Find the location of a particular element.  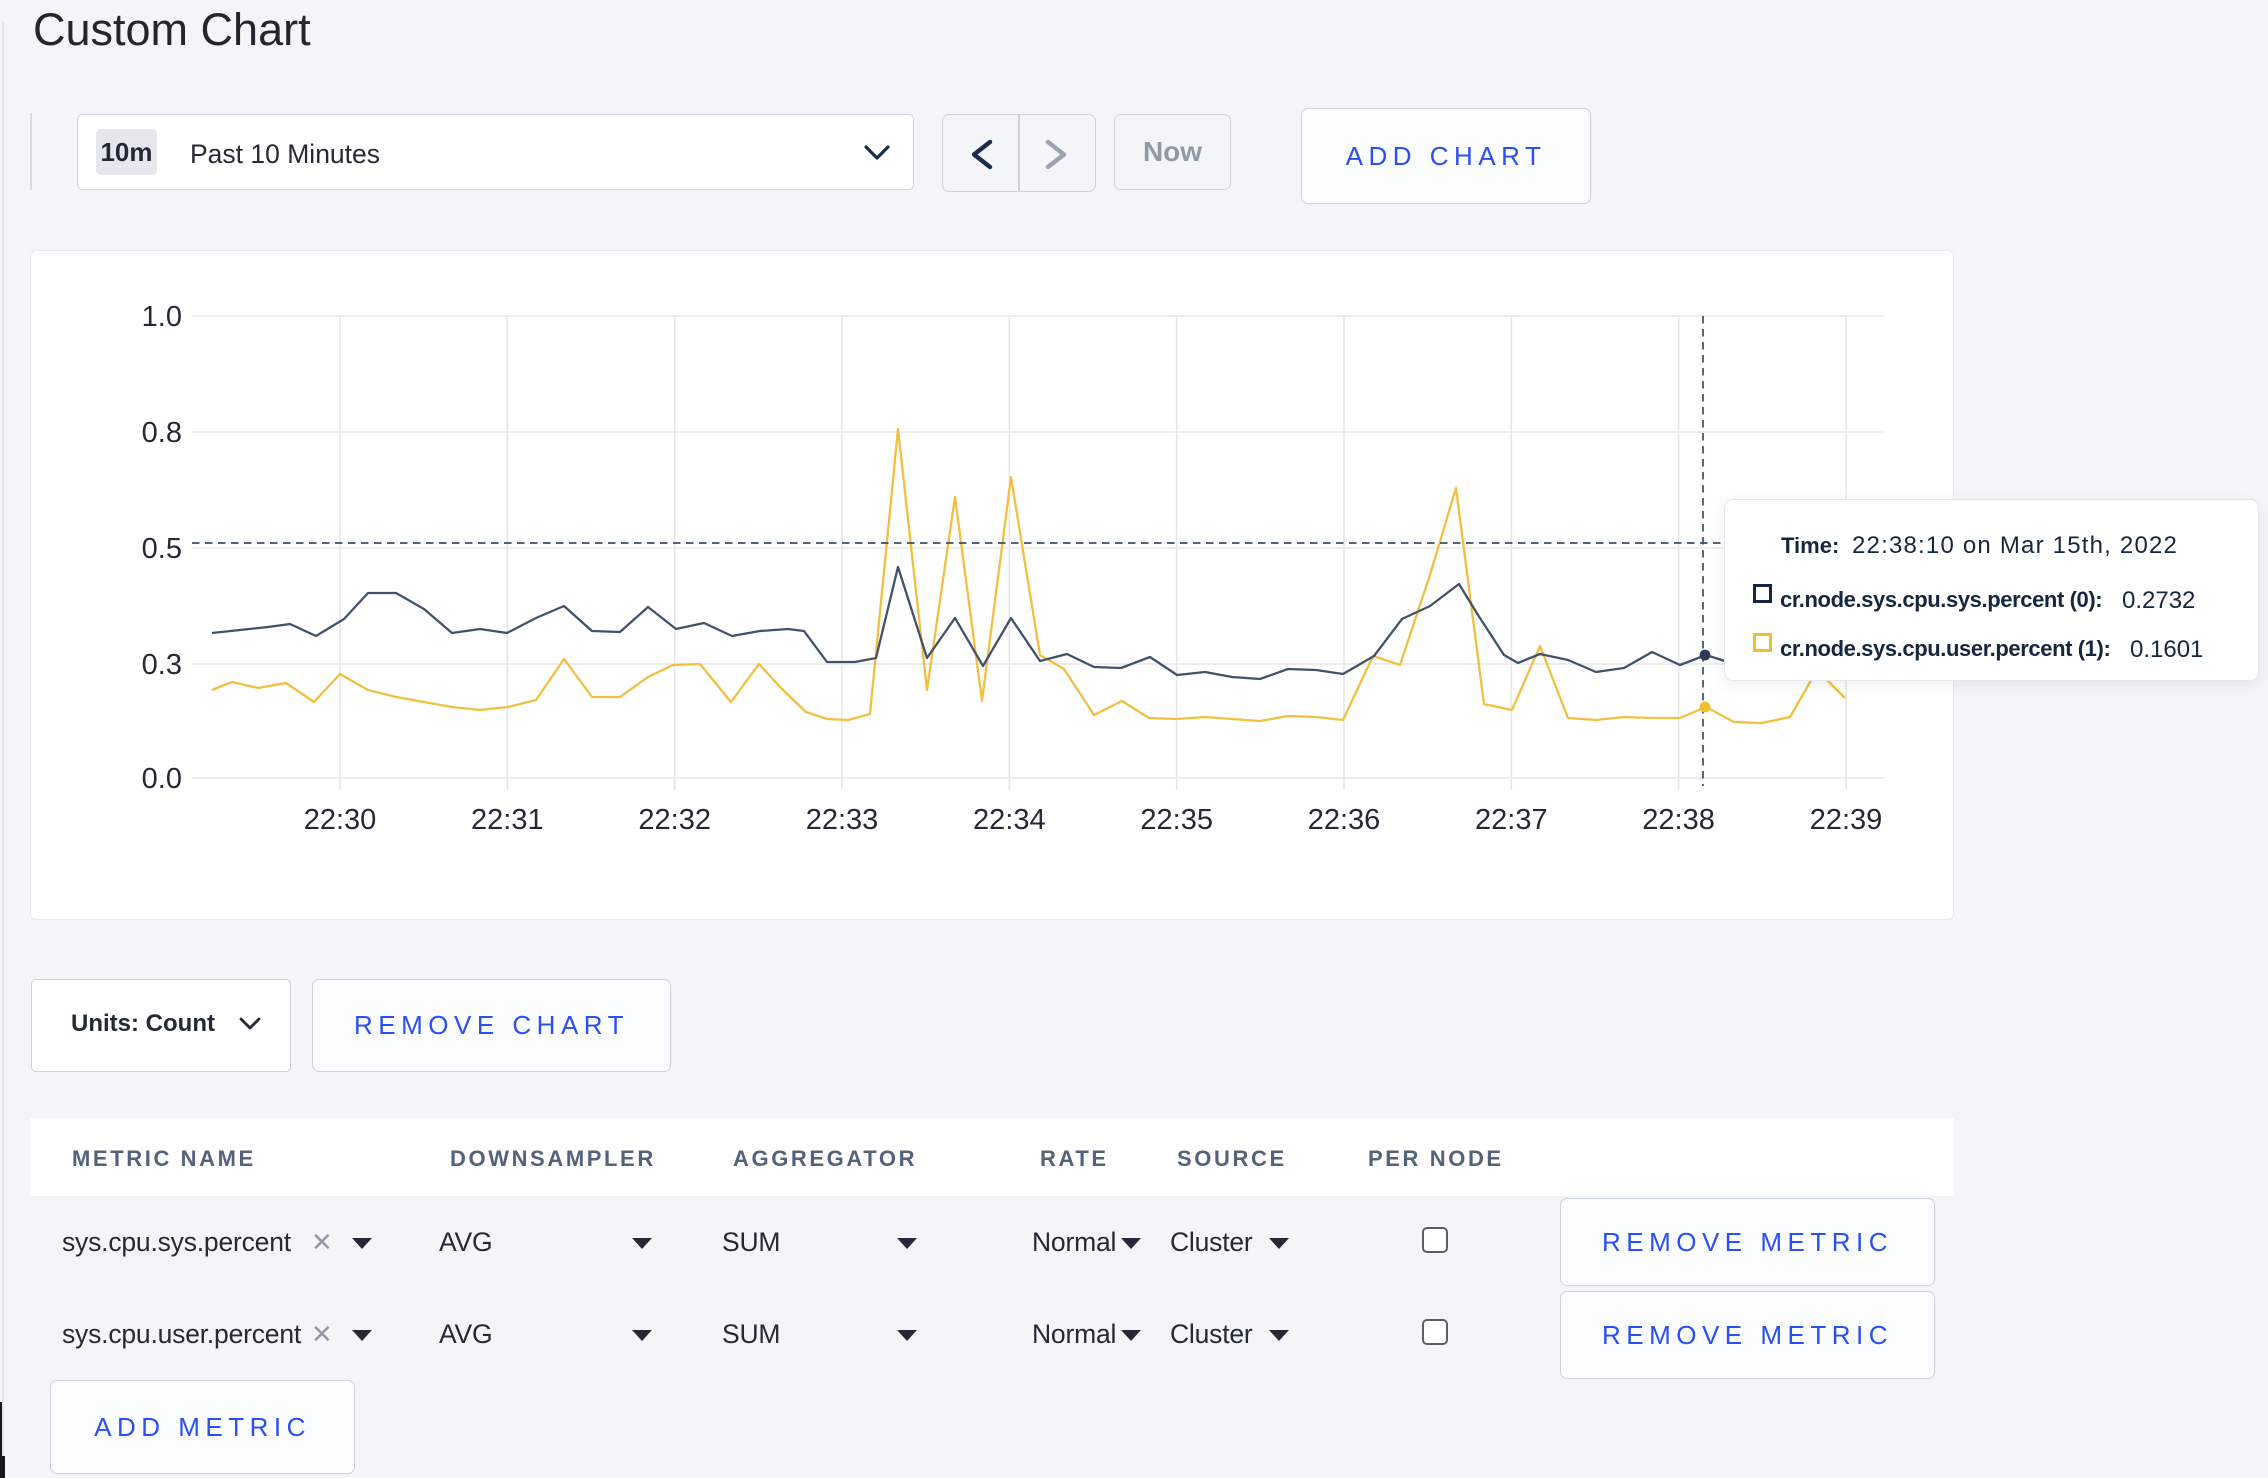

svg-text: 0.5 is located at coordinates (162, 549).